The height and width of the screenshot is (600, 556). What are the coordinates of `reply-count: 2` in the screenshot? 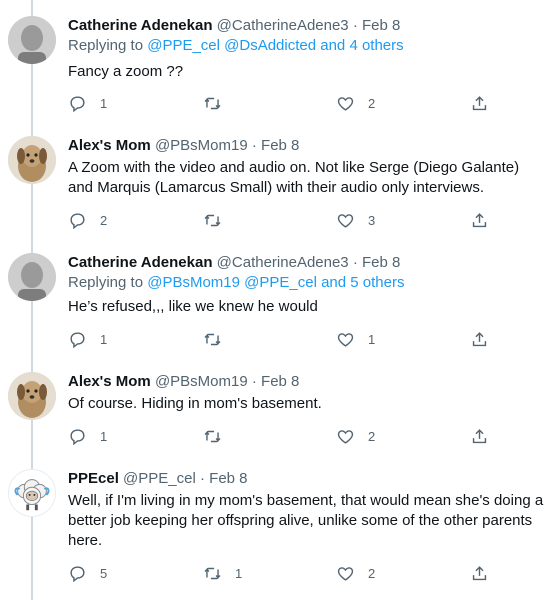 It's located at (104, 220).